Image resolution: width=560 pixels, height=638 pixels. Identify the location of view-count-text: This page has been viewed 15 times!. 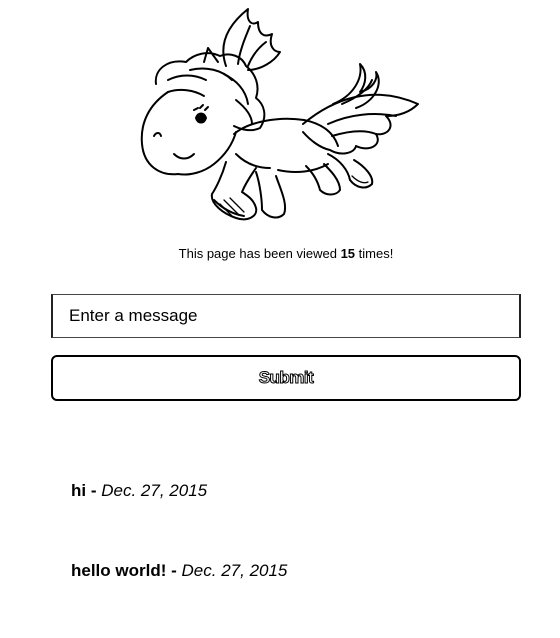
(280, 253).